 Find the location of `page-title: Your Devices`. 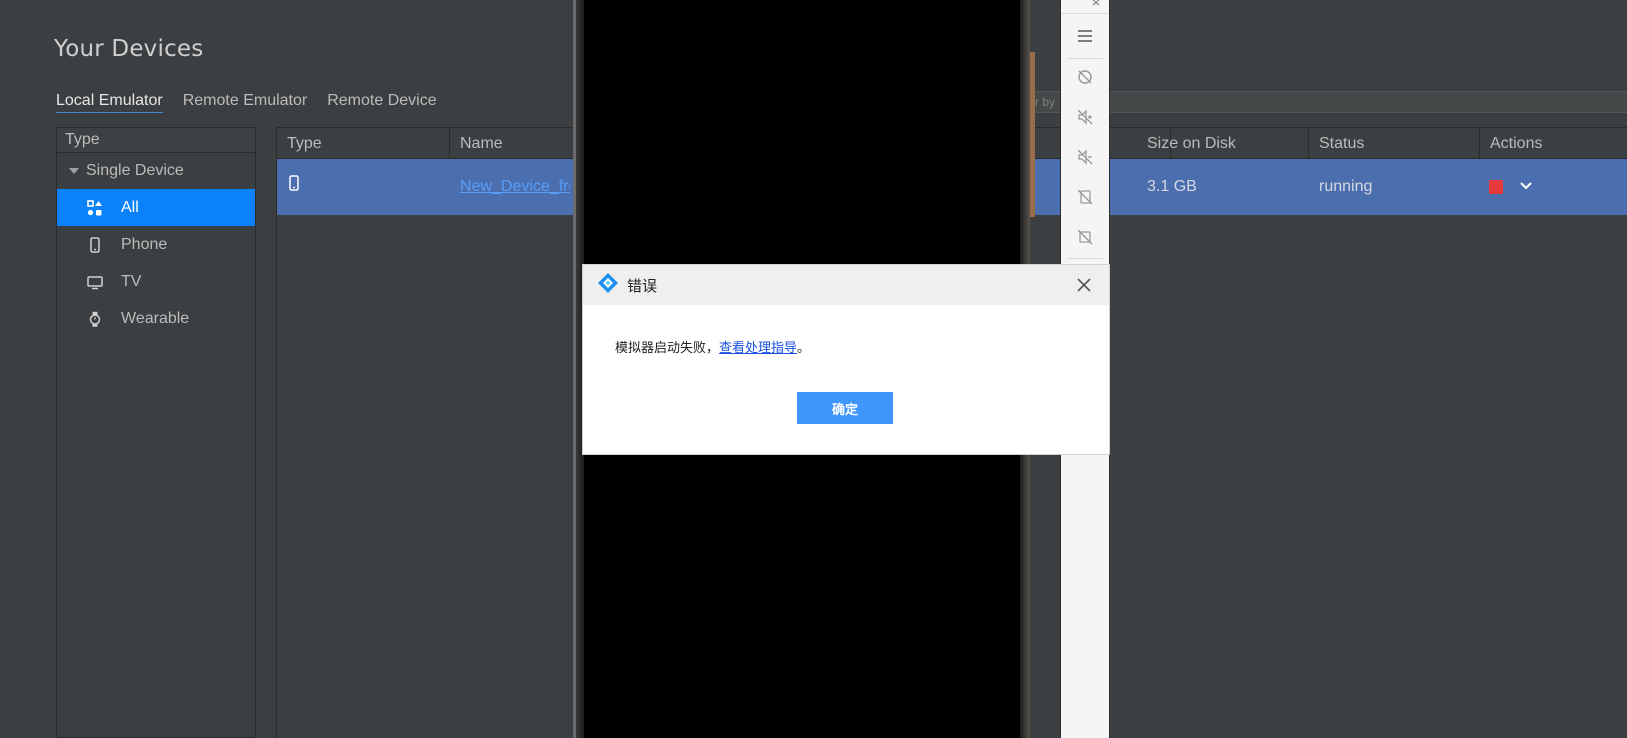

page-title: Your Devices is located at coordinates (129, 49).